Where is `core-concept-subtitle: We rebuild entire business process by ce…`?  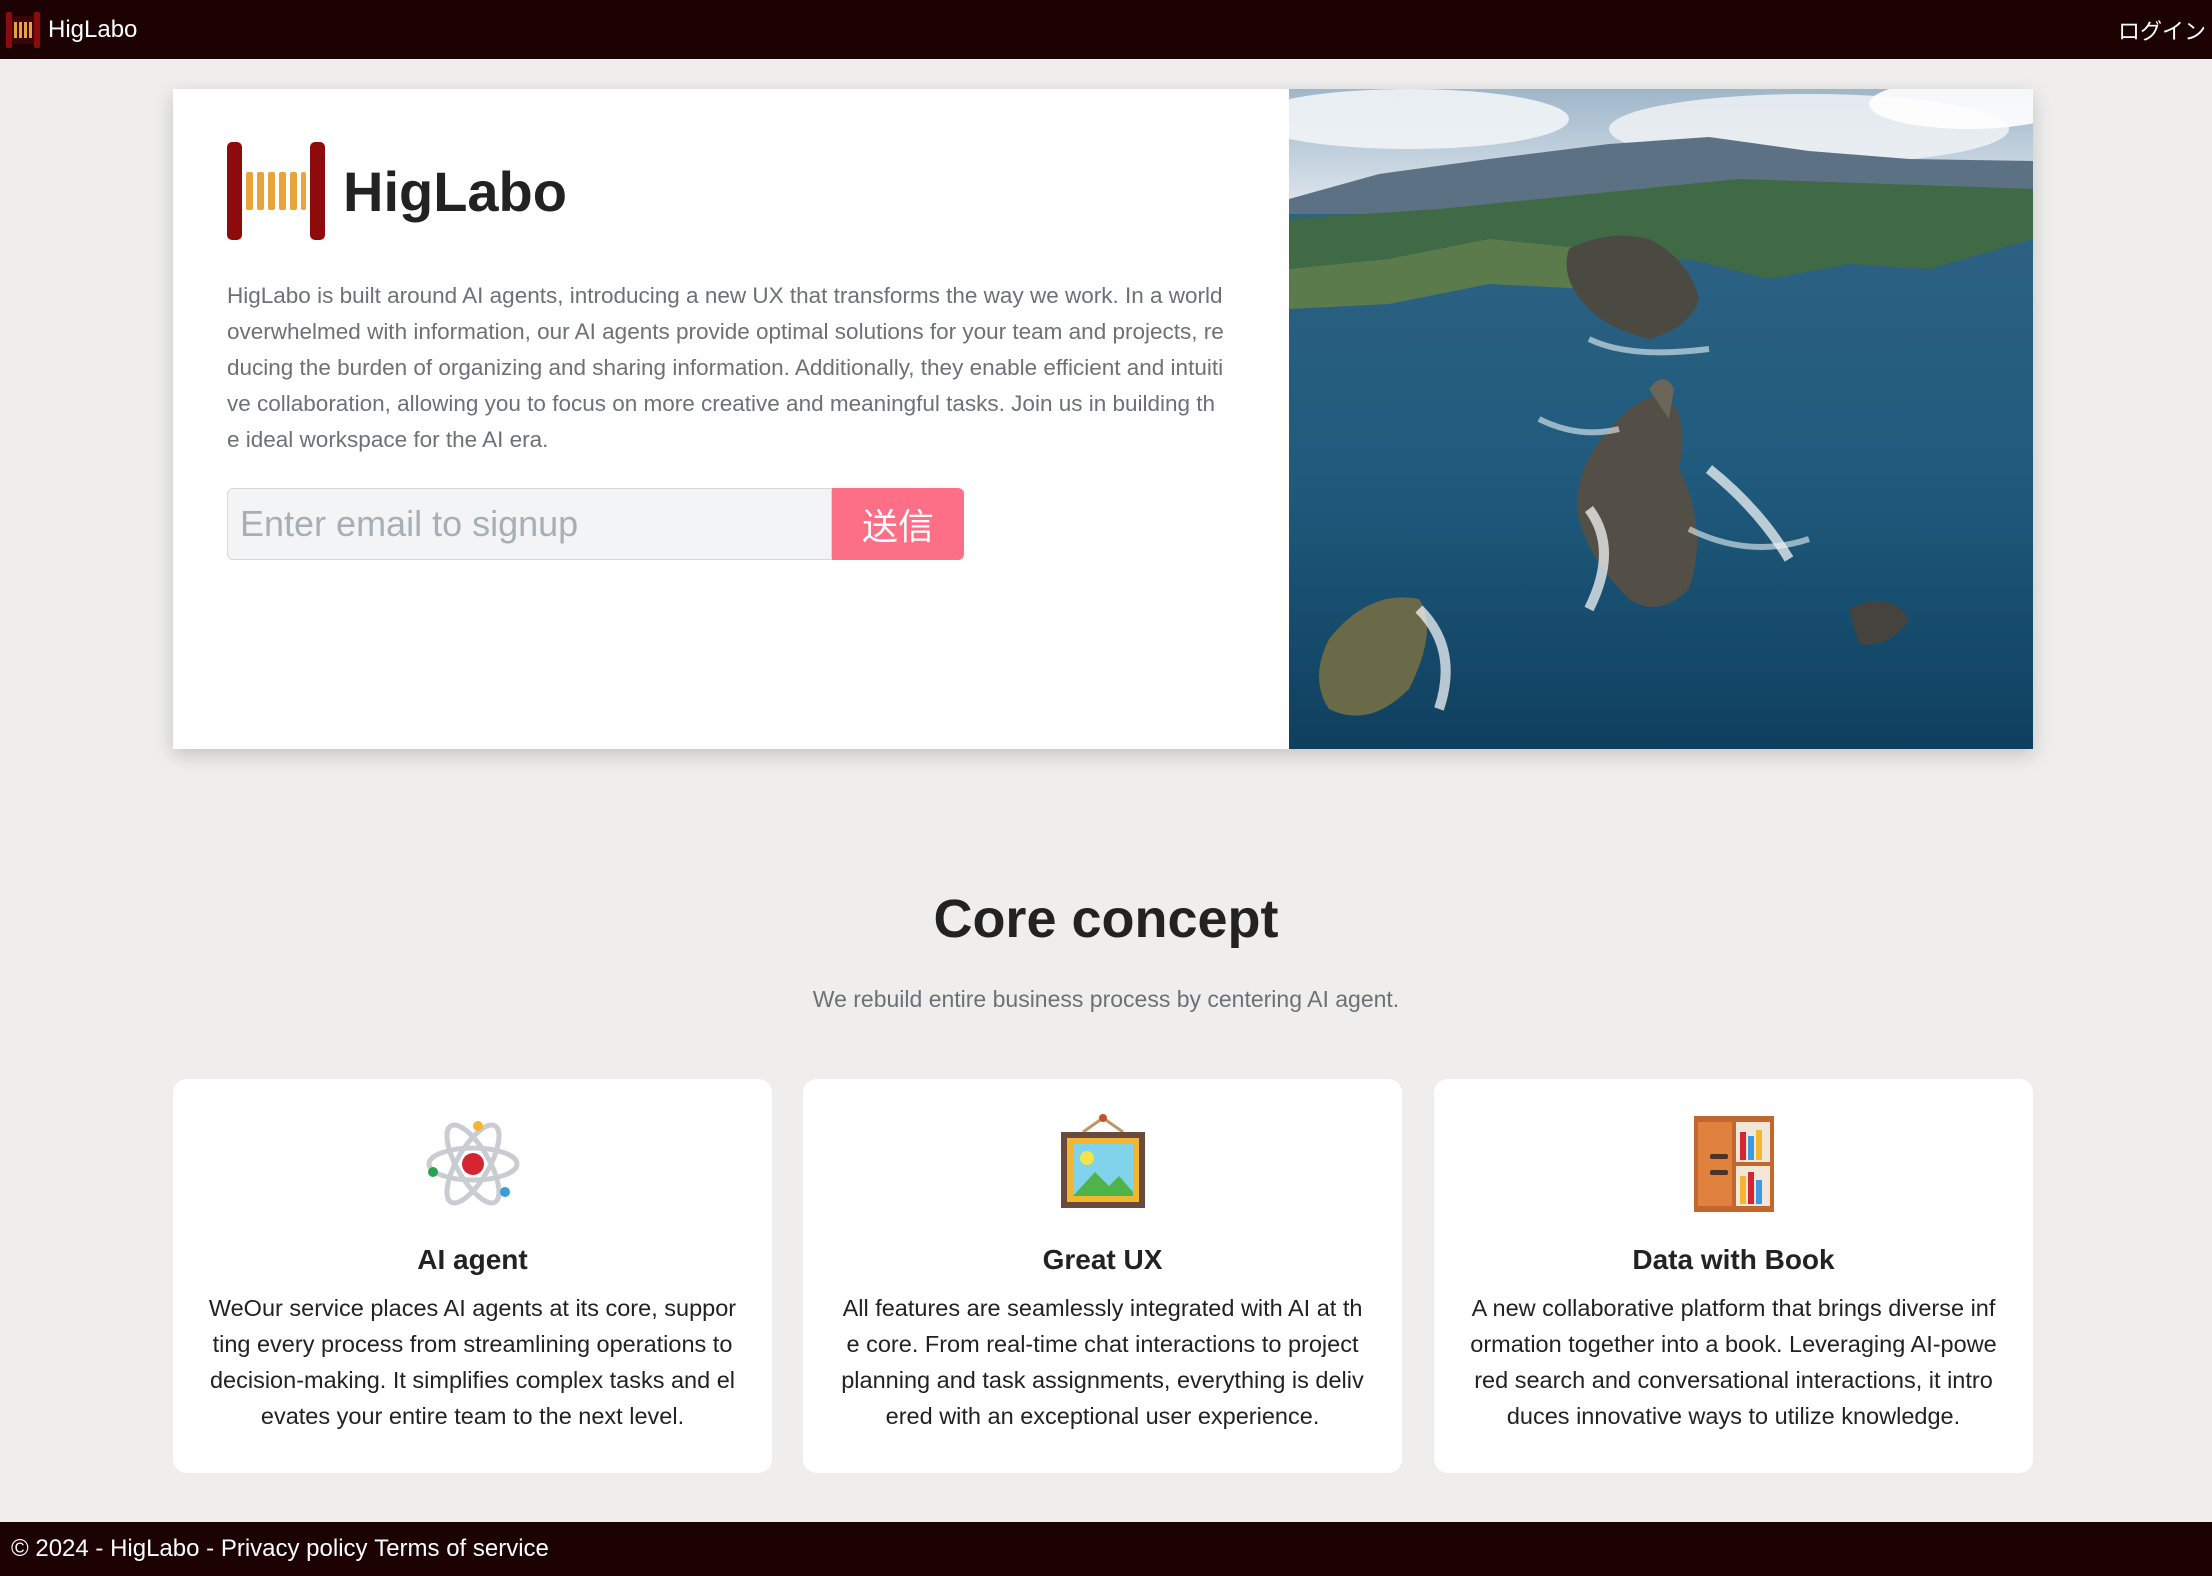
core-concept-subtitle: We rebuild entire business process by ce… is located at coordinates (1106, 999).